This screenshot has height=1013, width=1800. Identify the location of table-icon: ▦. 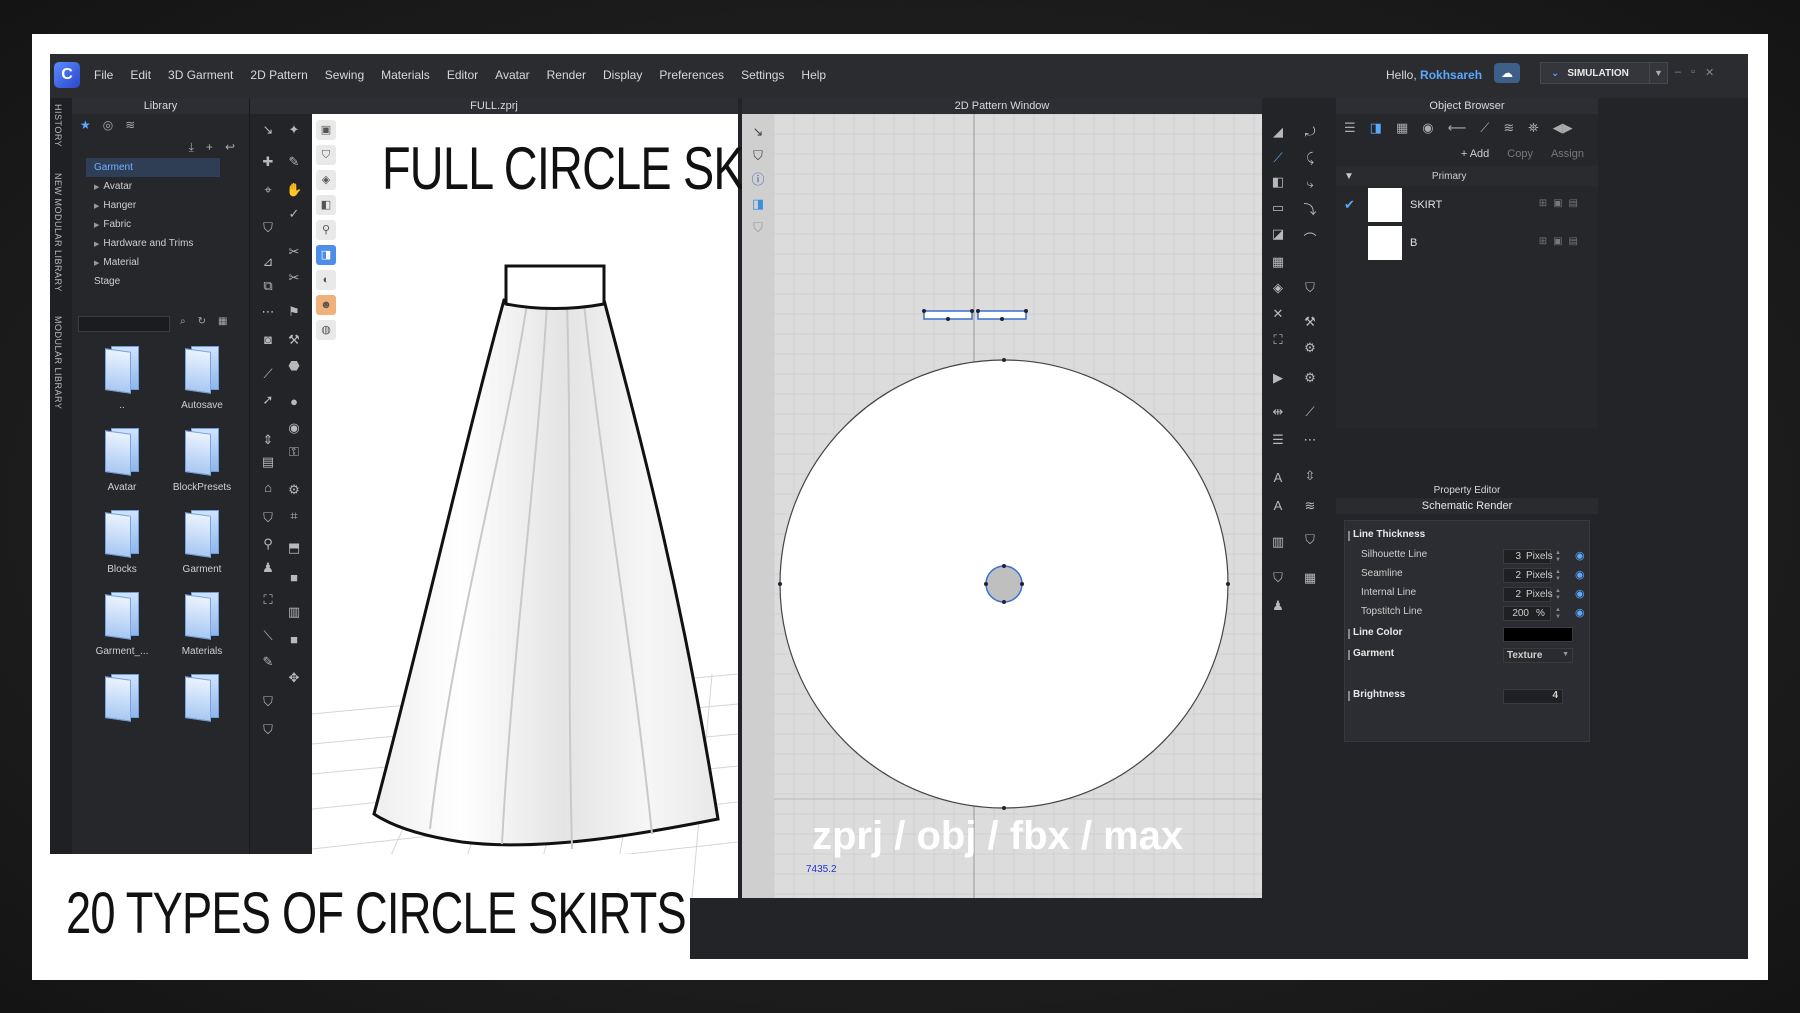
(1310, 578).